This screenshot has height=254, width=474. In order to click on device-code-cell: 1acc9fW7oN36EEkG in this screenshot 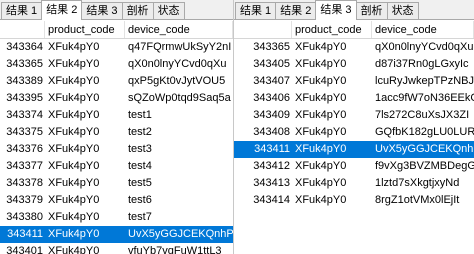, I will do `click(423, 98)`.